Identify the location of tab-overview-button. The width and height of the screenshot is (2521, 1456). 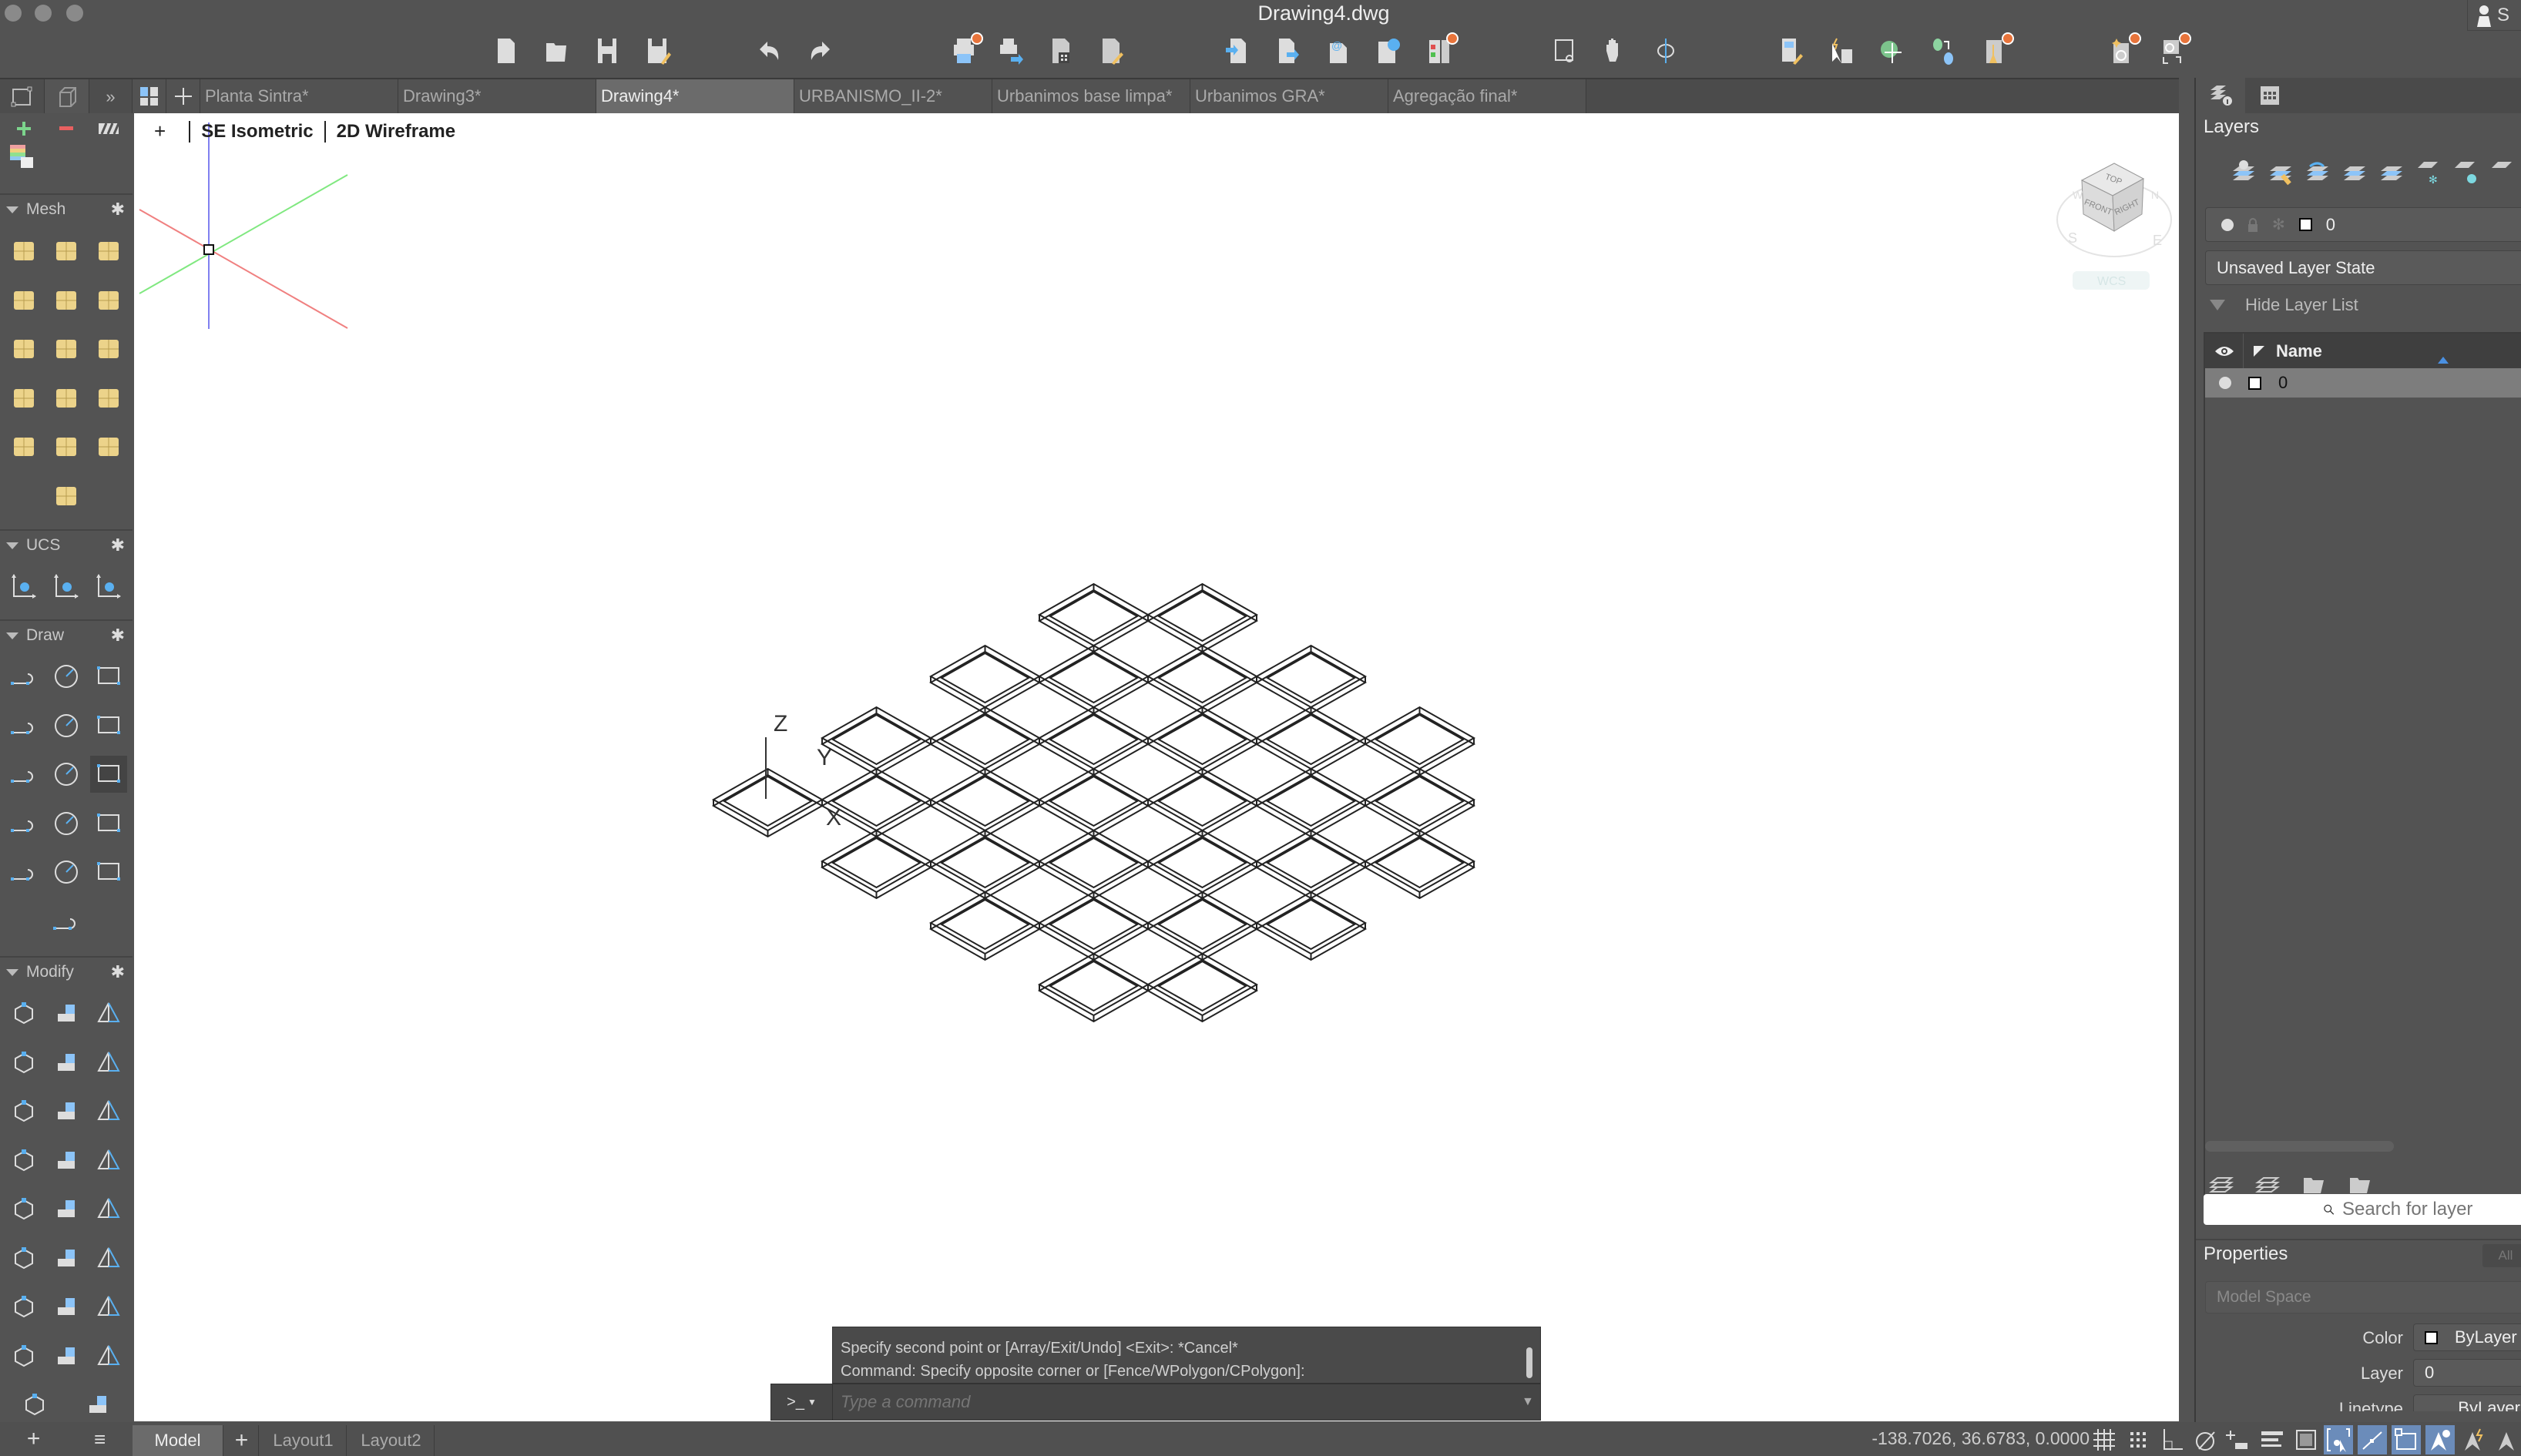
(149, 96).